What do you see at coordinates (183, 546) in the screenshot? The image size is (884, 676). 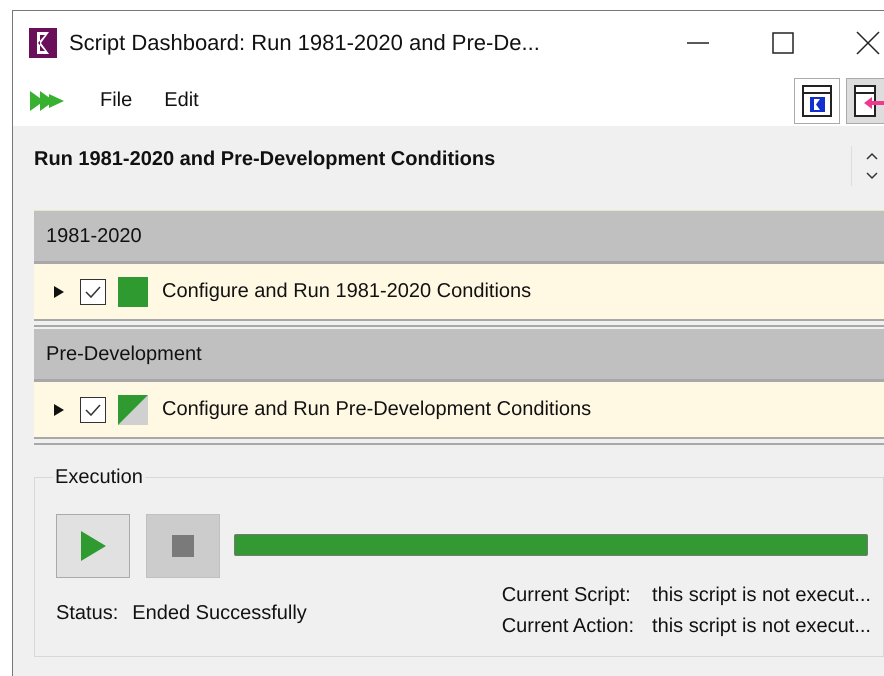 I see `stop-icon` at bounding box center [183, 546].